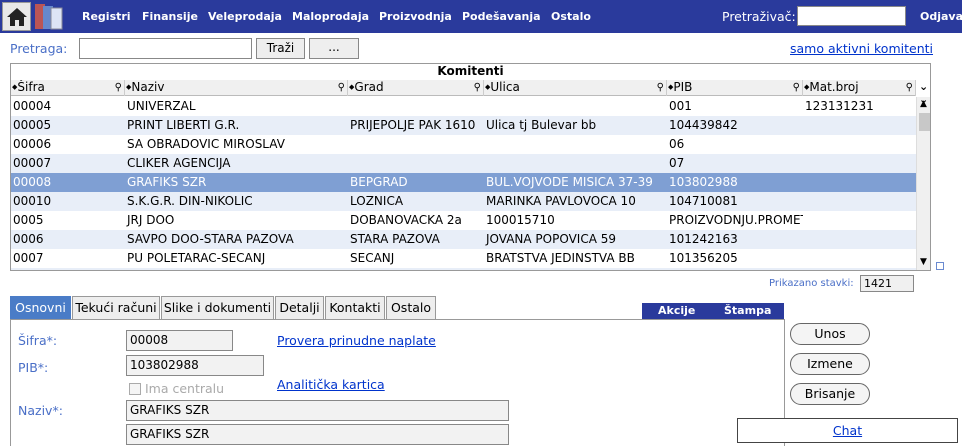  I want to click on search-button: Traži, so click(280, 48).